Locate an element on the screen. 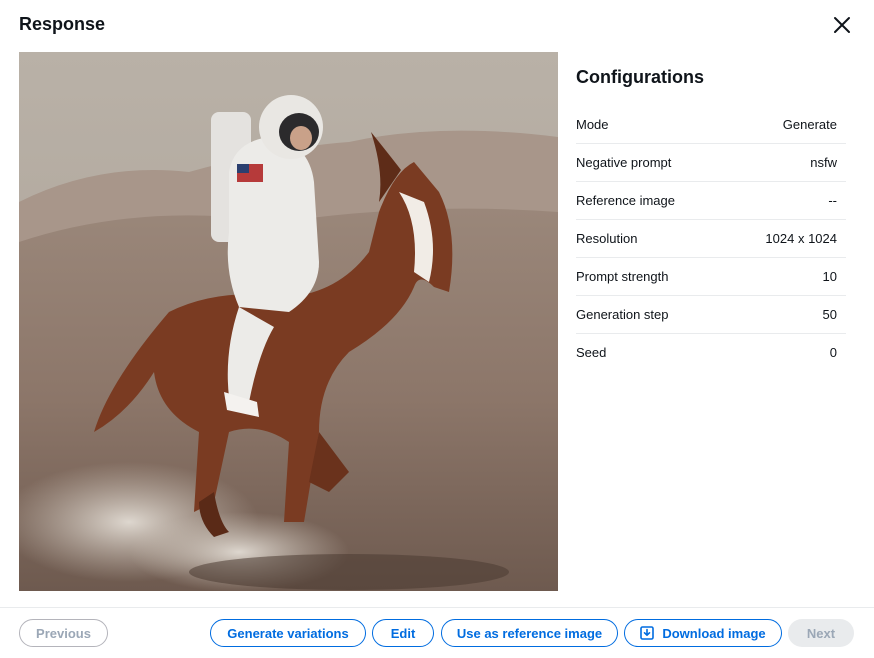 The image size is (874, 658). config-value: 50 is located at coordinates (829, 314).